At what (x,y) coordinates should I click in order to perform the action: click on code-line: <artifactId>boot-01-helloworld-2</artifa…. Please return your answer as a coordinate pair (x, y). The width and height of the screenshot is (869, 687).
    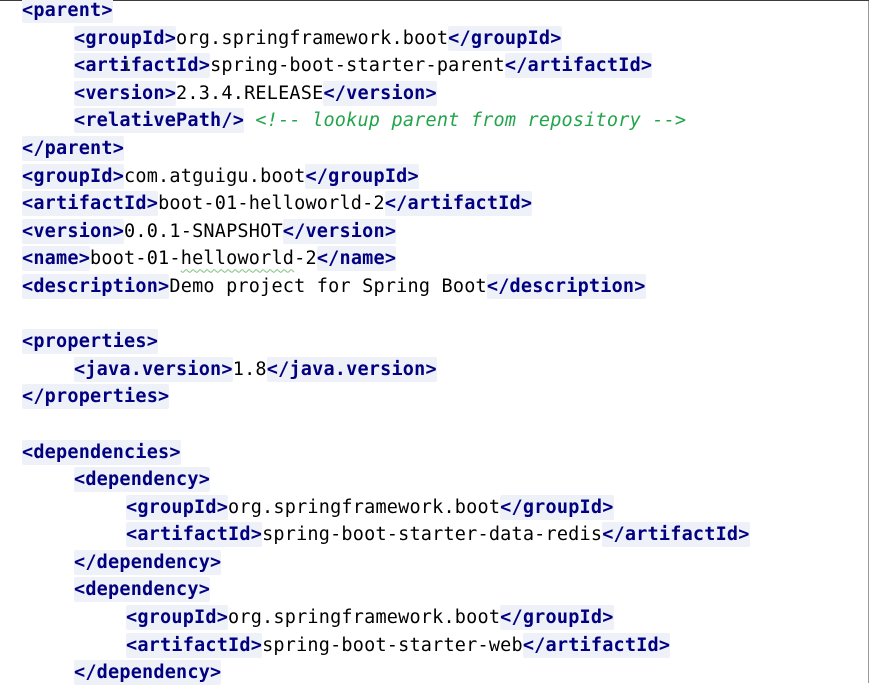
    Looking at the image, I should click on (386, 204).